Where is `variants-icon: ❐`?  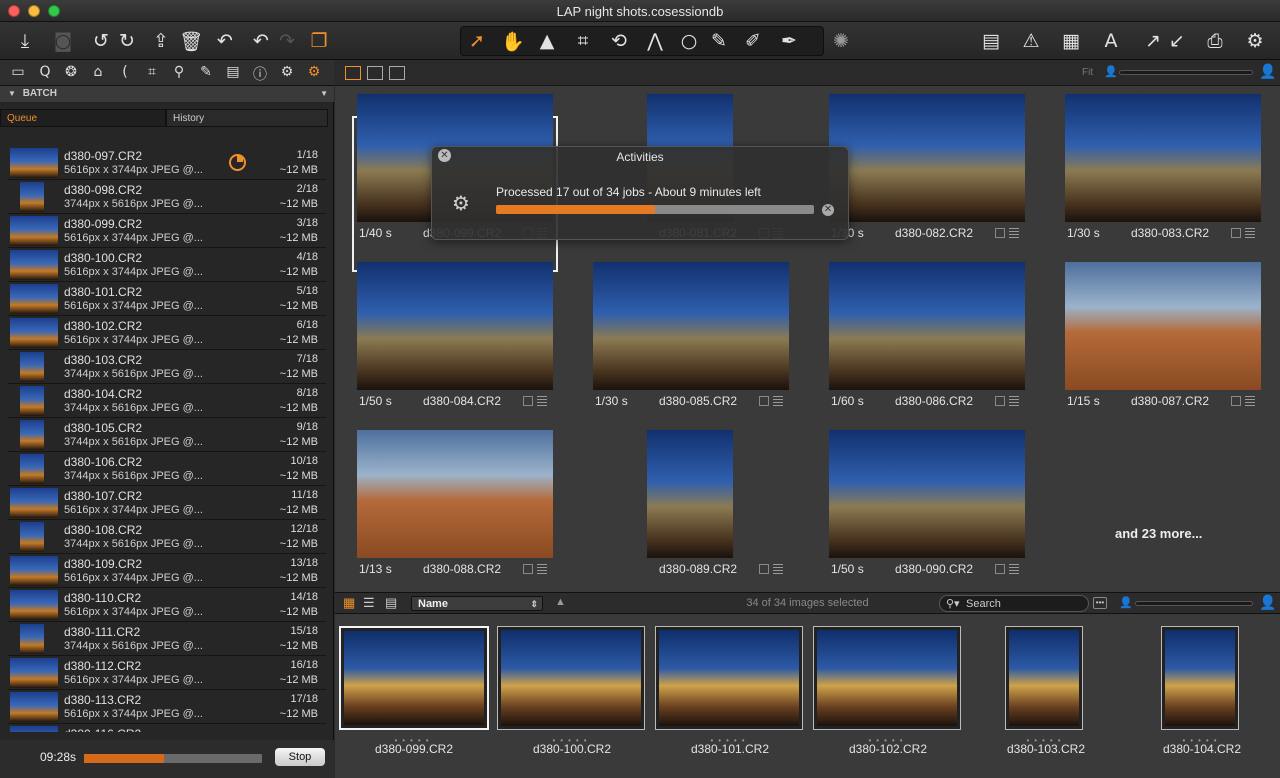 variants-icon: ❐ is located at coordinates (319, 41).